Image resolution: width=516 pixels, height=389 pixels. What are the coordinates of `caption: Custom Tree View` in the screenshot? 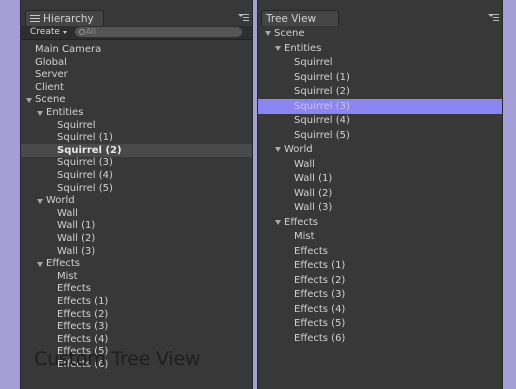 It's located at (117, 359).